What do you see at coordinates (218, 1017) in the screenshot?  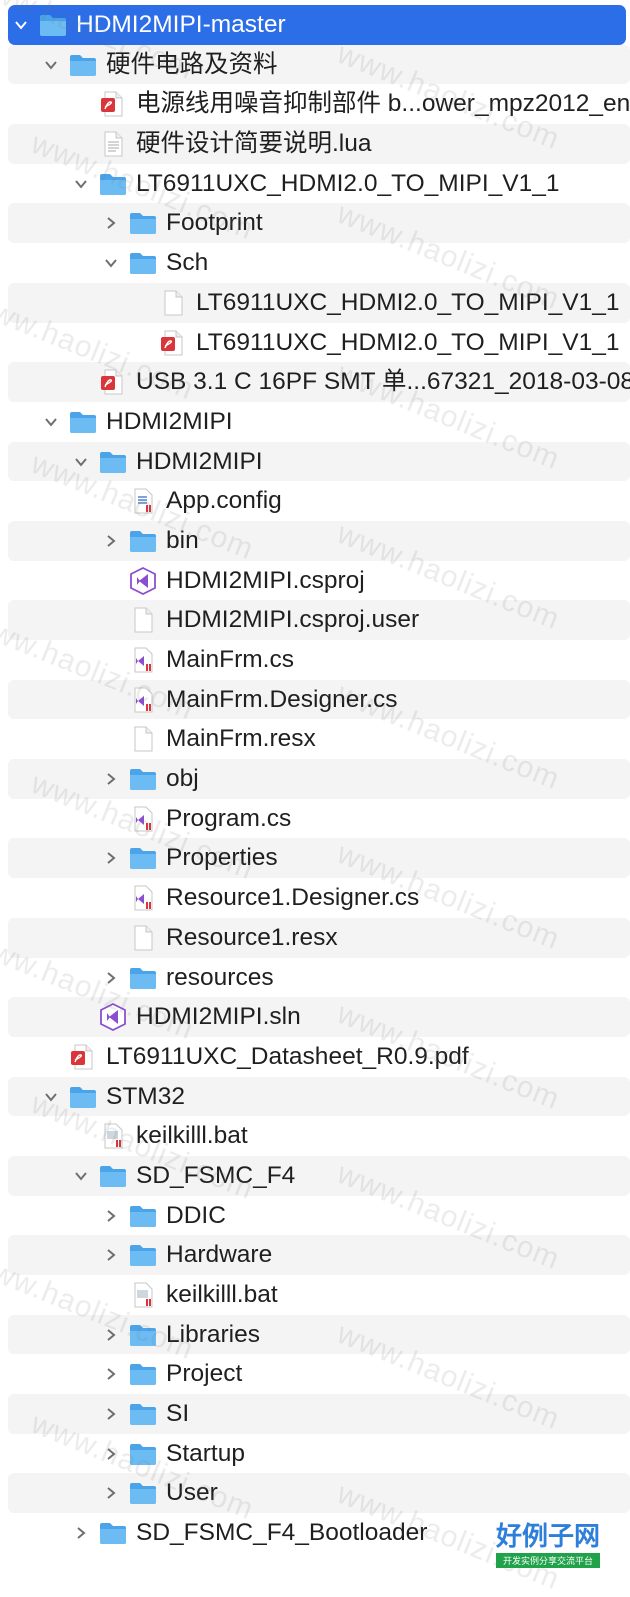 I see `tree-row-label: HDMI2MIPI.sln` at bounding box center [218, 1017].